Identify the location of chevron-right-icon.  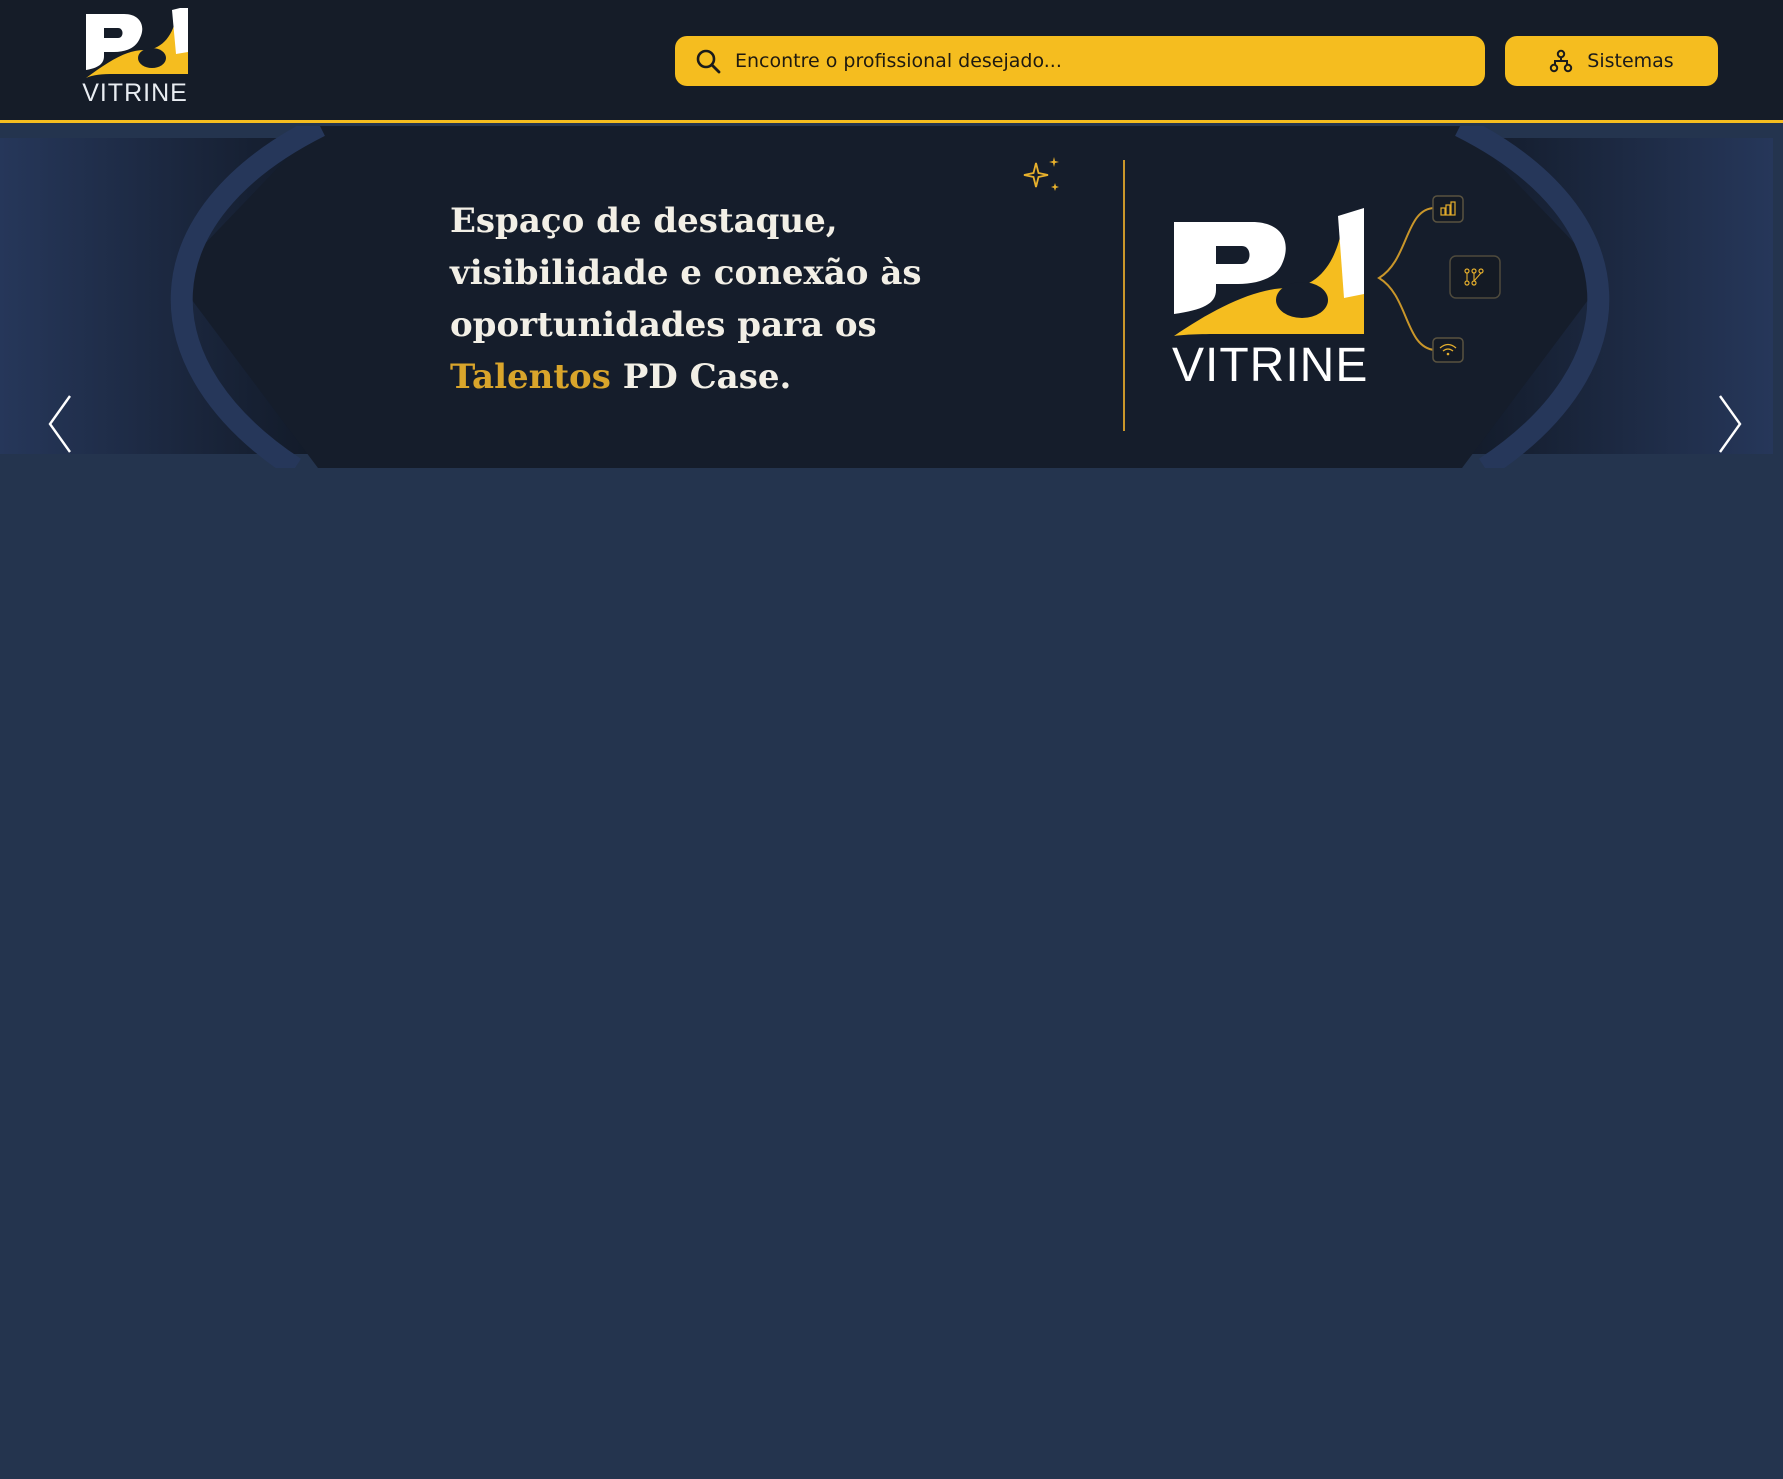
(1730, 424).